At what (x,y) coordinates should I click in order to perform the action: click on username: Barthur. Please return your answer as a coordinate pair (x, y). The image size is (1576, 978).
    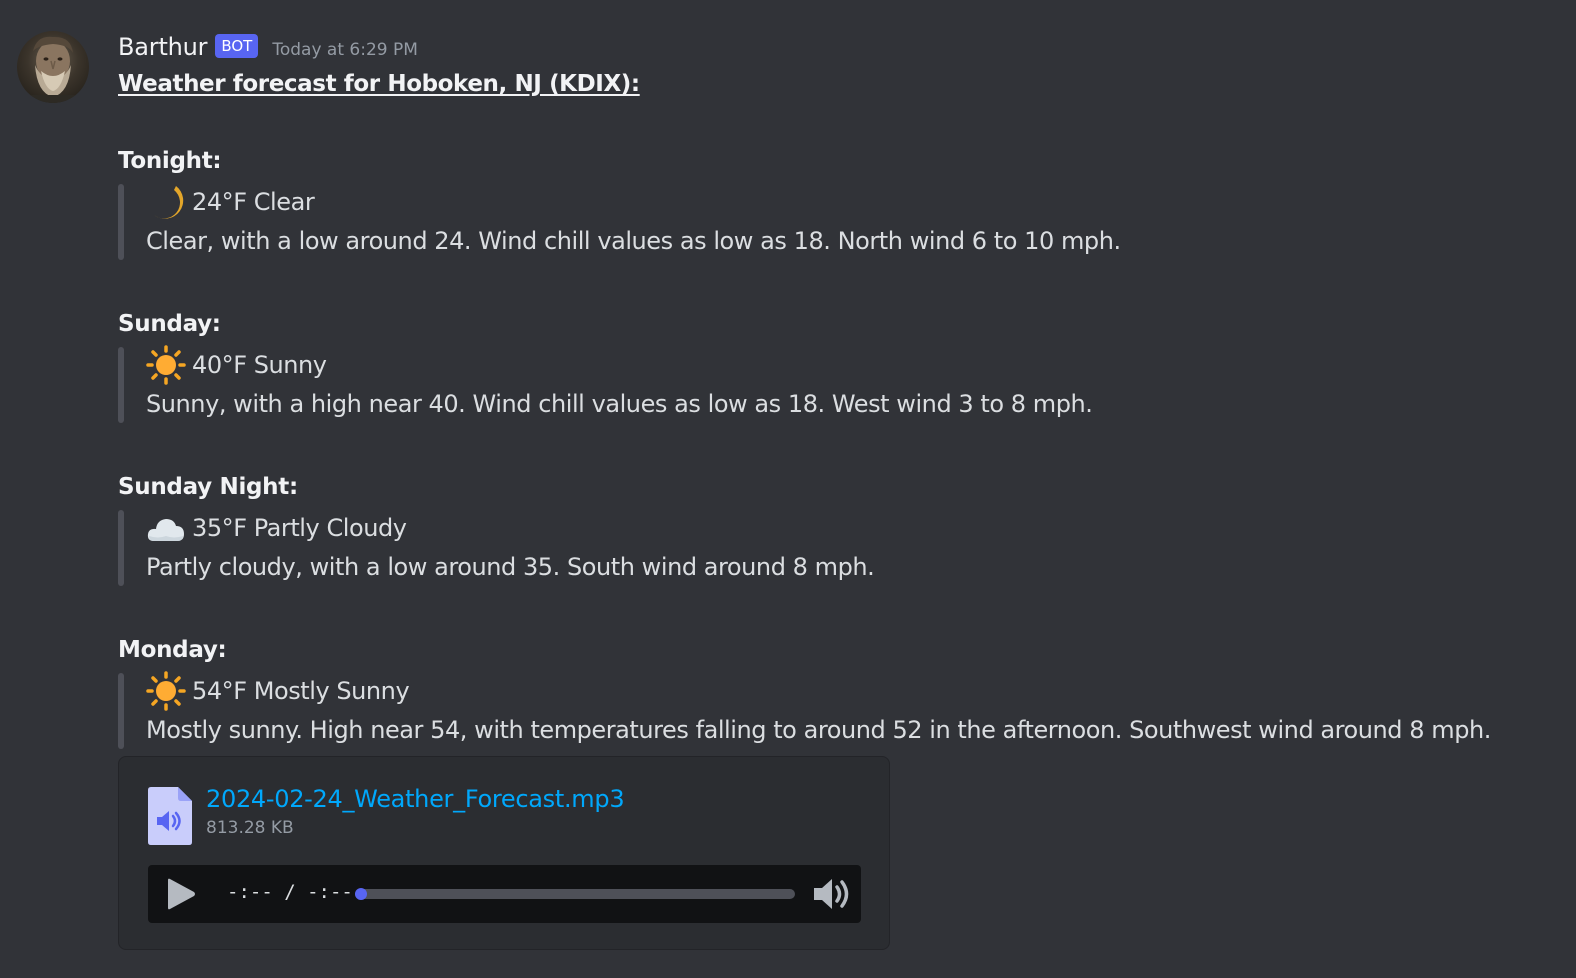
    Looking at the image, I should click on (163, 47).